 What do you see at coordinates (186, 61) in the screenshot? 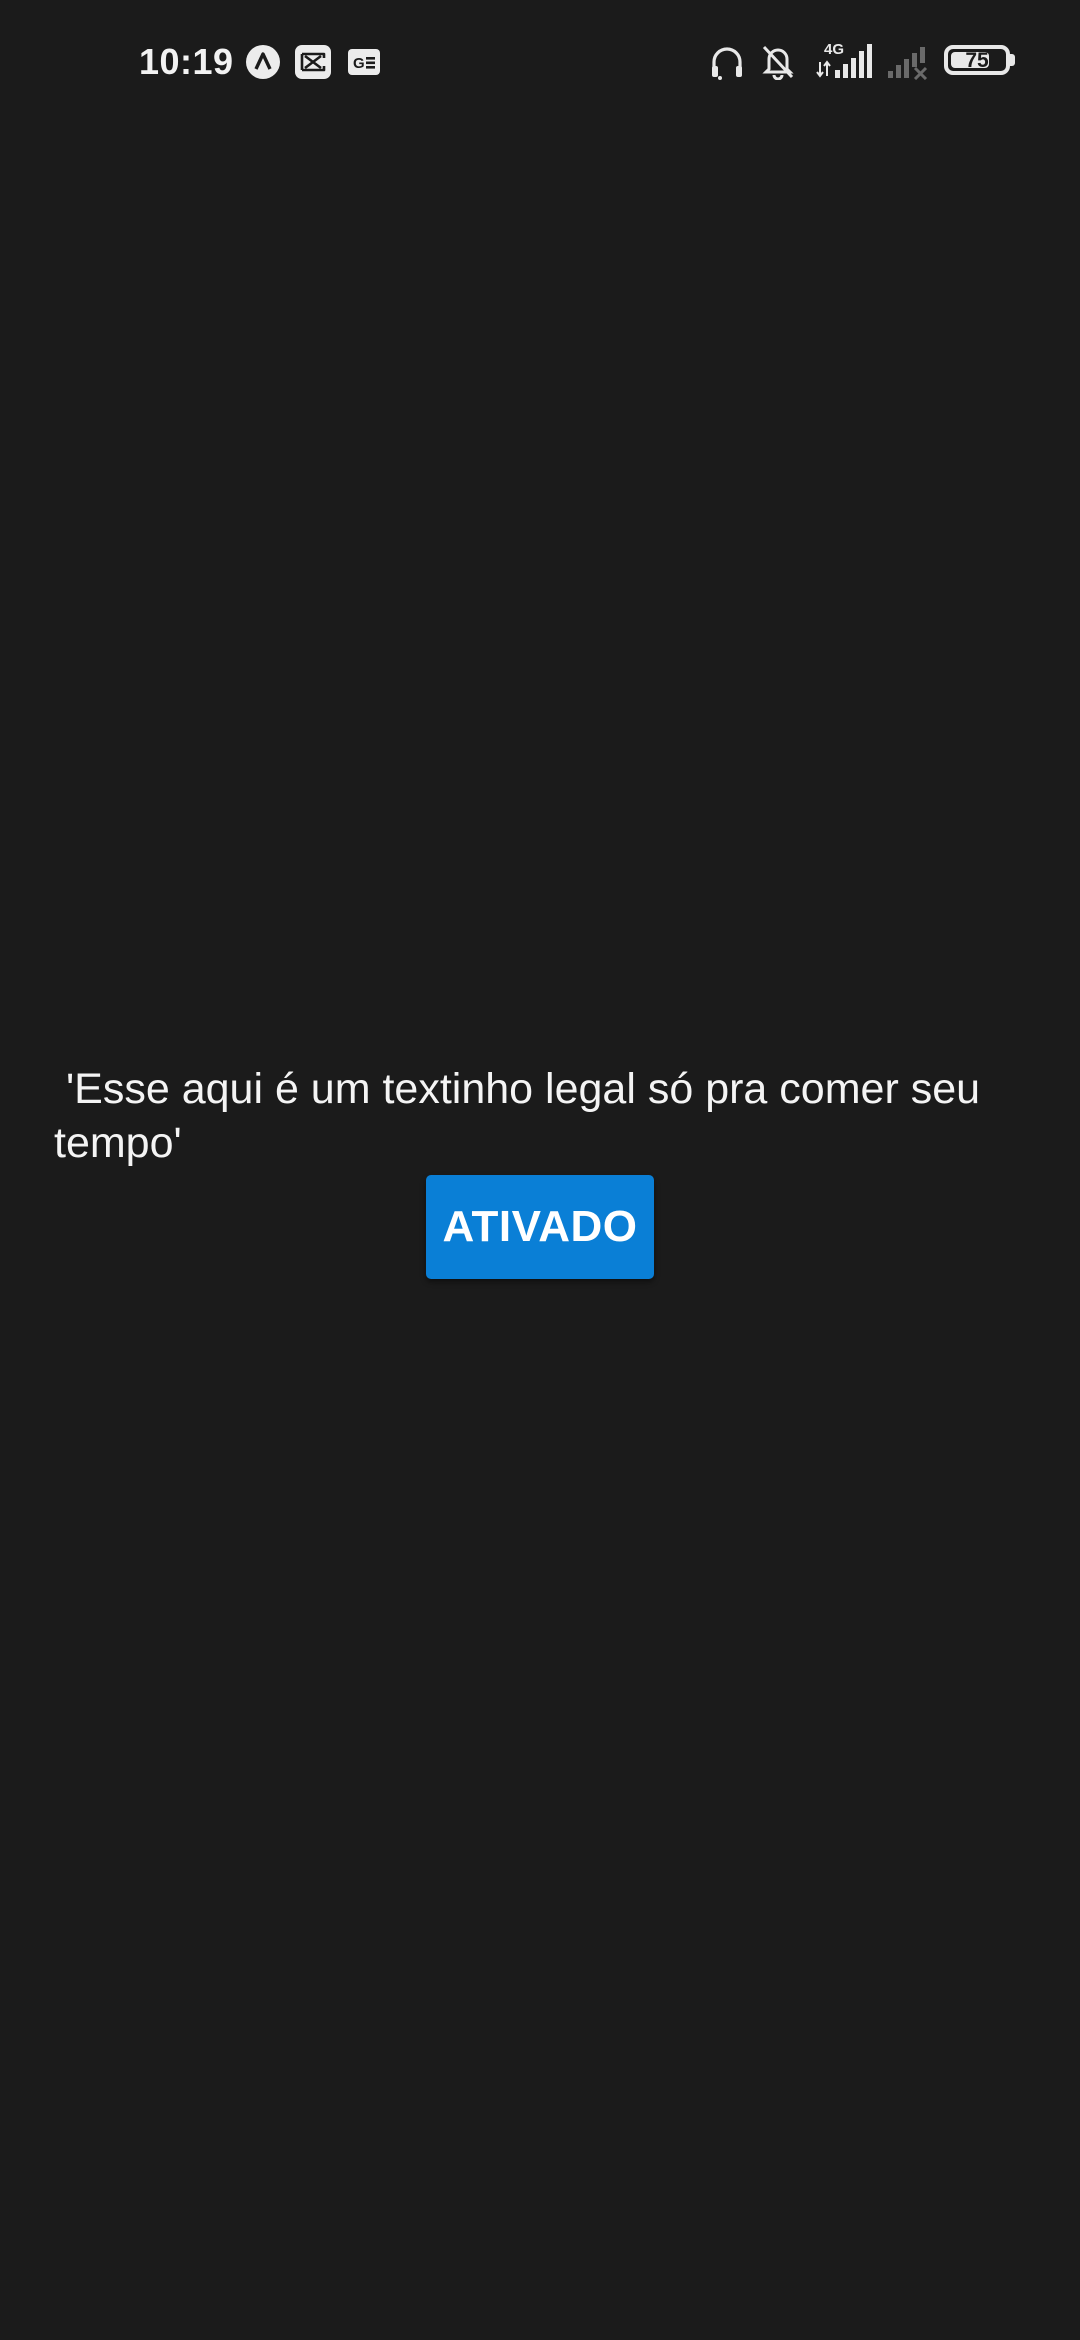
I see `status-time: 10:19` at bounding box center [186, 61].